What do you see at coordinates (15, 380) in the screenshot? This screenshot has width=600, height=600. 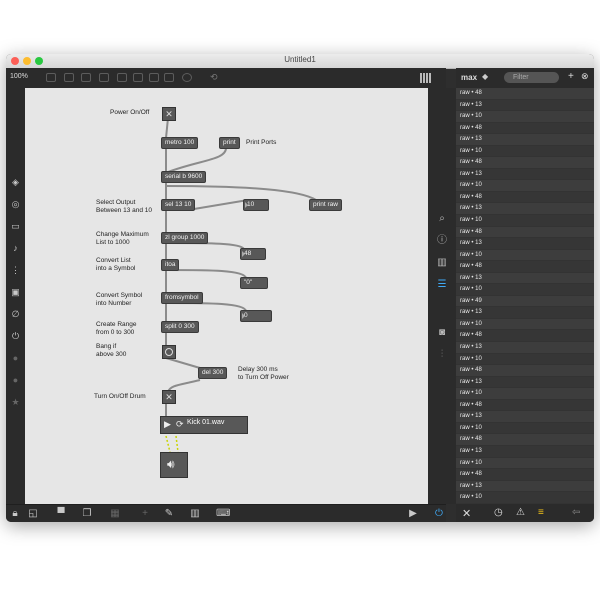 I see `clock-icon: ●` at bounding box center [15, 380].